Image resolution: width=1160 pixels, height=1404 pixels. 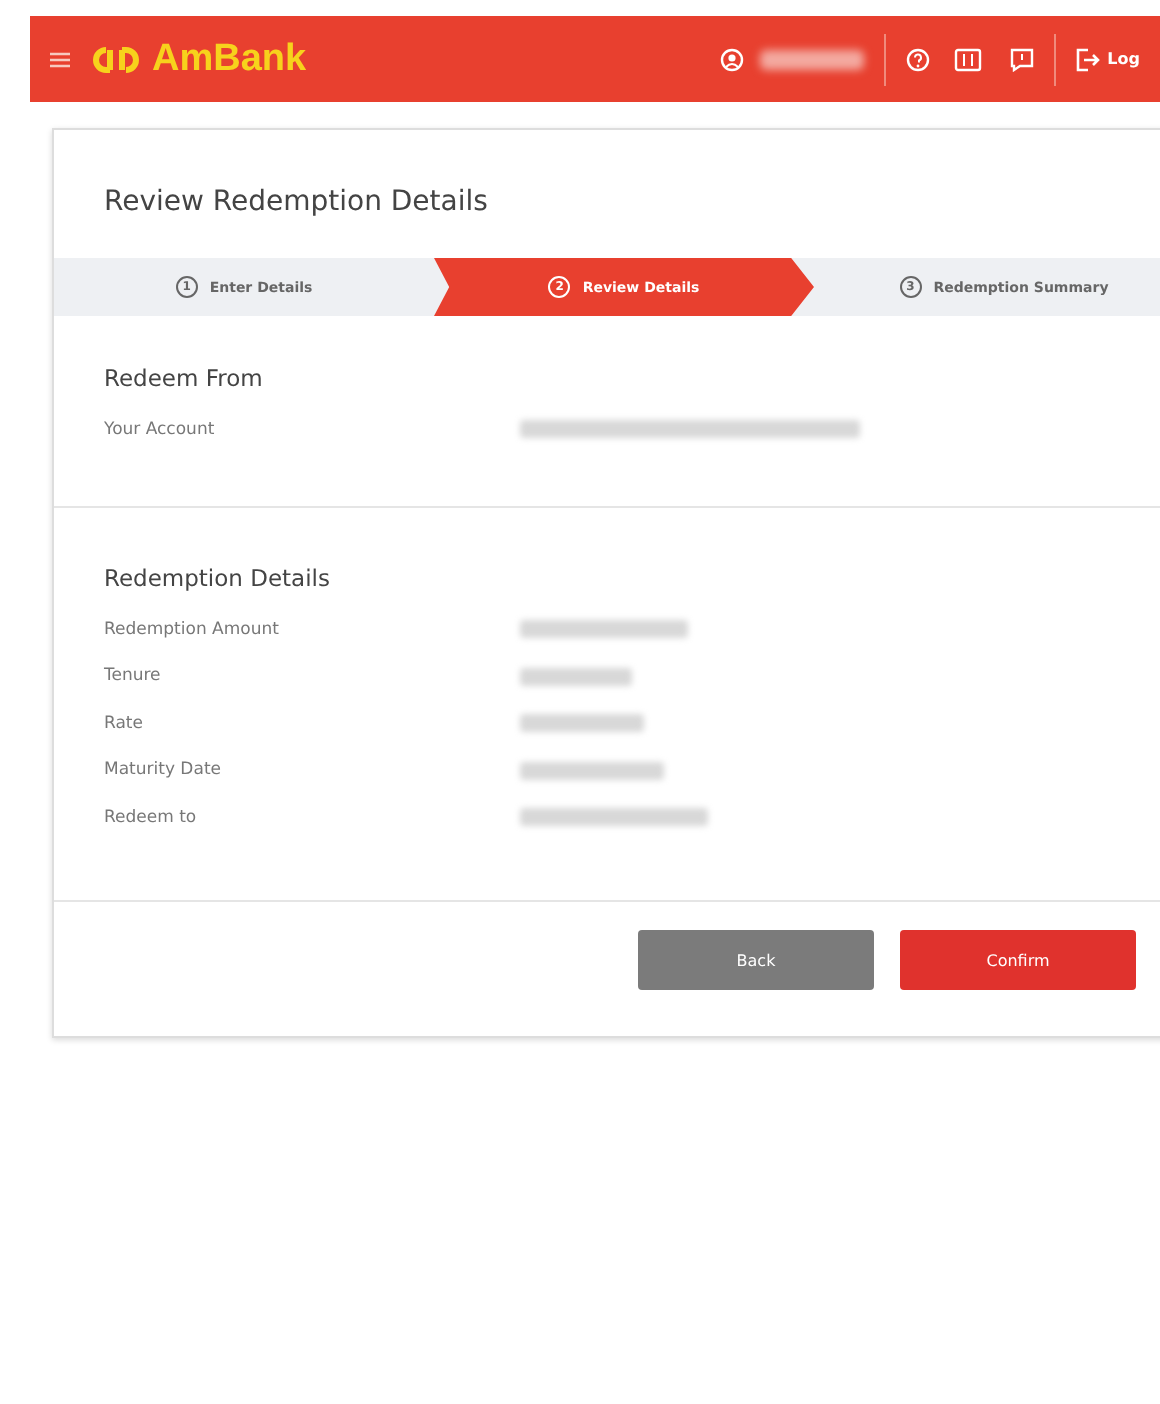 I want to click on confirm-button: Confirm, so click(x=1018, y=960).